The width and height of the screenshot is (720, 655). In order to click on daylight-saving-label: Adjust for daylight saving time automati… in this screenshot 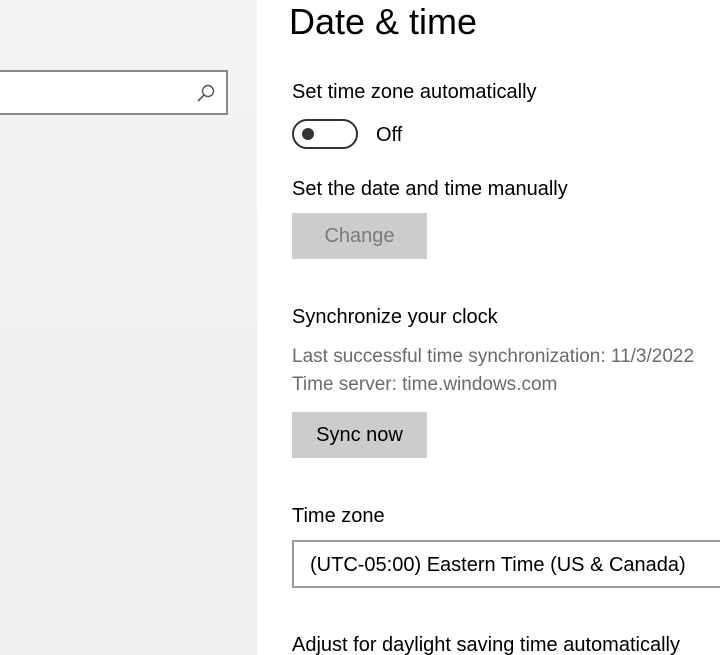, I will do `click(486, 644)`.